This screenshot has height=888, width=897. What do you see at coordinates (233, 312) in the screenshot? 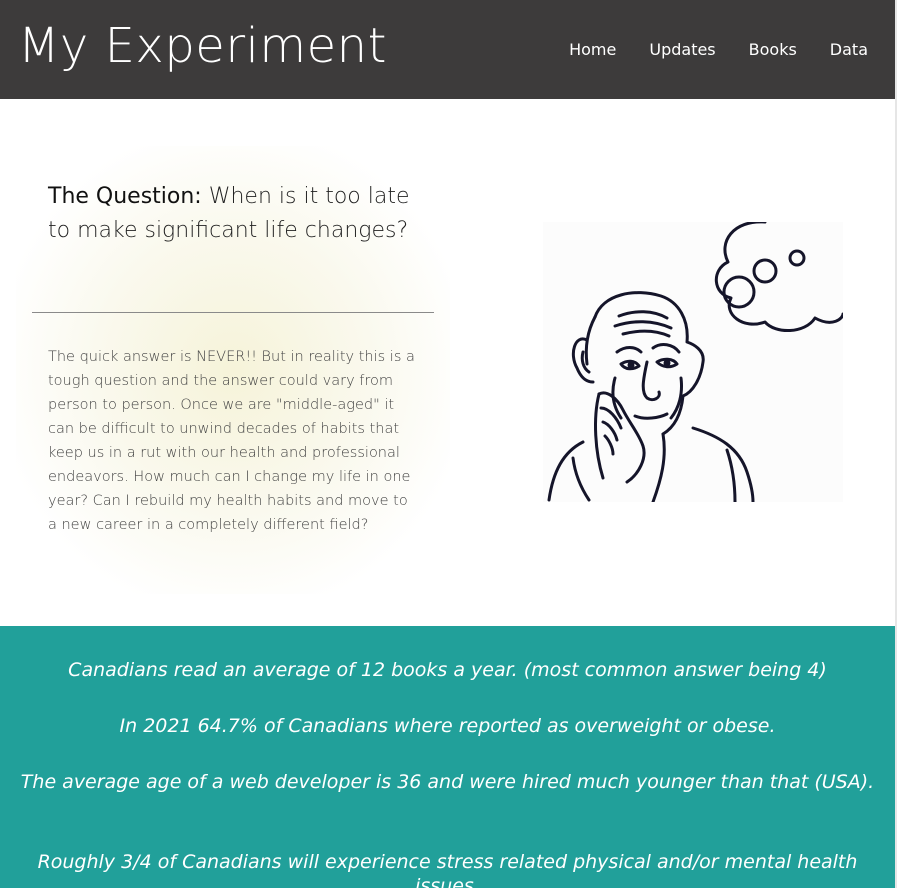
I see `divider` at bounding box center [233, 312].